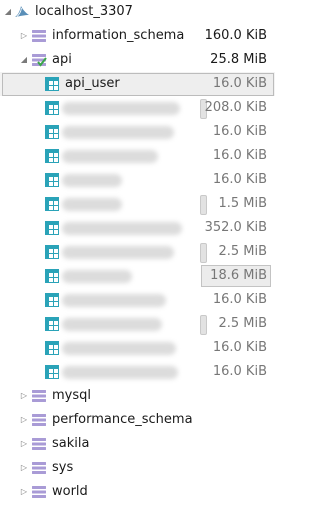 This screenshot has height=505, width=320. What do you see at coordinates (71, 443) in the screenshot?
I see `database-name: sakila` at bounding box center [71, 443].